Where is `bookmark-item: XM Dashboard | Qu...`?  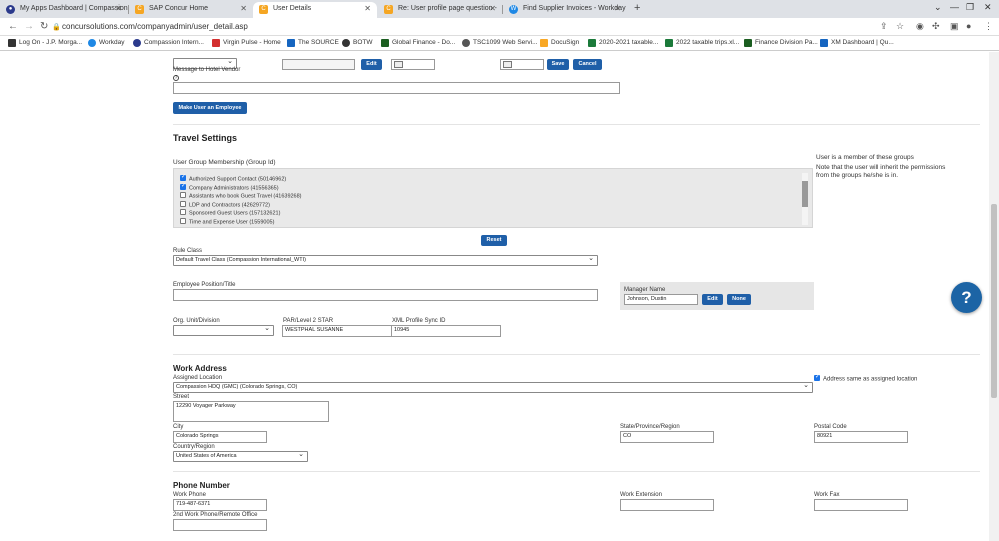
bookmark-item: XM Dashboard | Qu... is located at coordinates (857, 43).